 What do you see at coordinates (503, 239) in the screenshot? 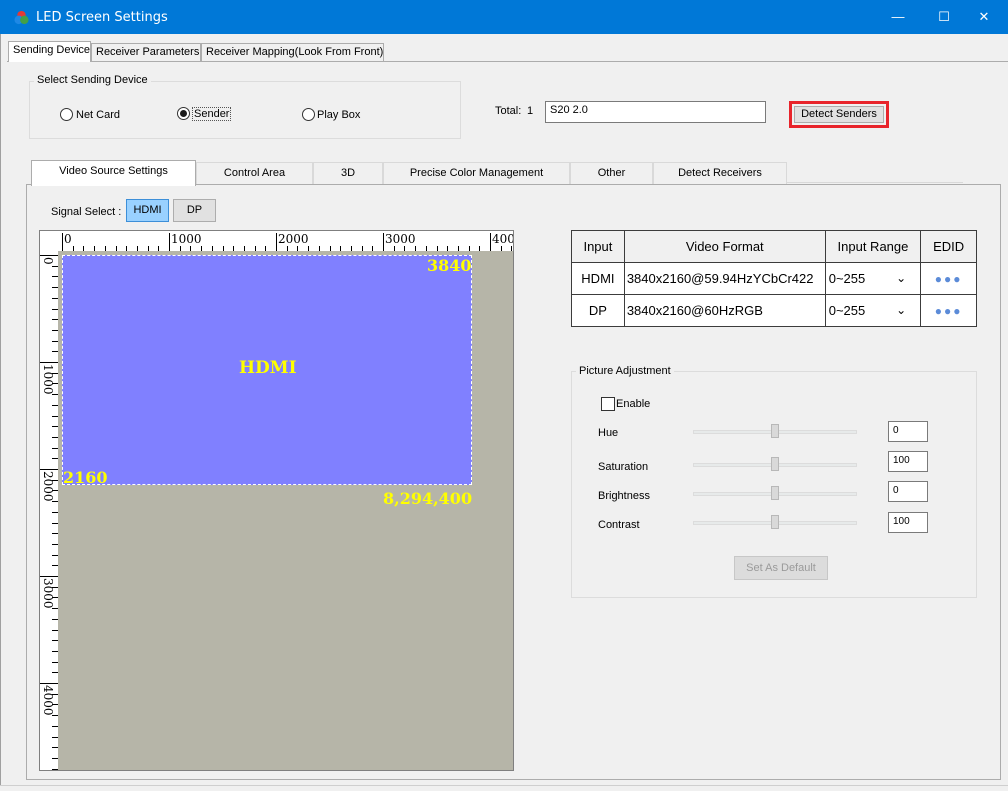
I see `ruler-label: 400` at bounding box center [503, 239].